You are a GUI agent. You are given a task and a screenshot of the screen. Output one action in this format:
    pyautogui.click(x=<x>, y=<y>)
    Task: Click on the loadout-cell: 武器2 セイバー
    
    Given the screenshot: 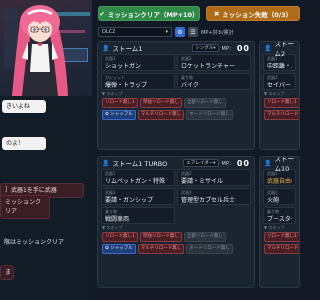 What is the action you would take?
    pyautogui.click(x=279, y=81)
    